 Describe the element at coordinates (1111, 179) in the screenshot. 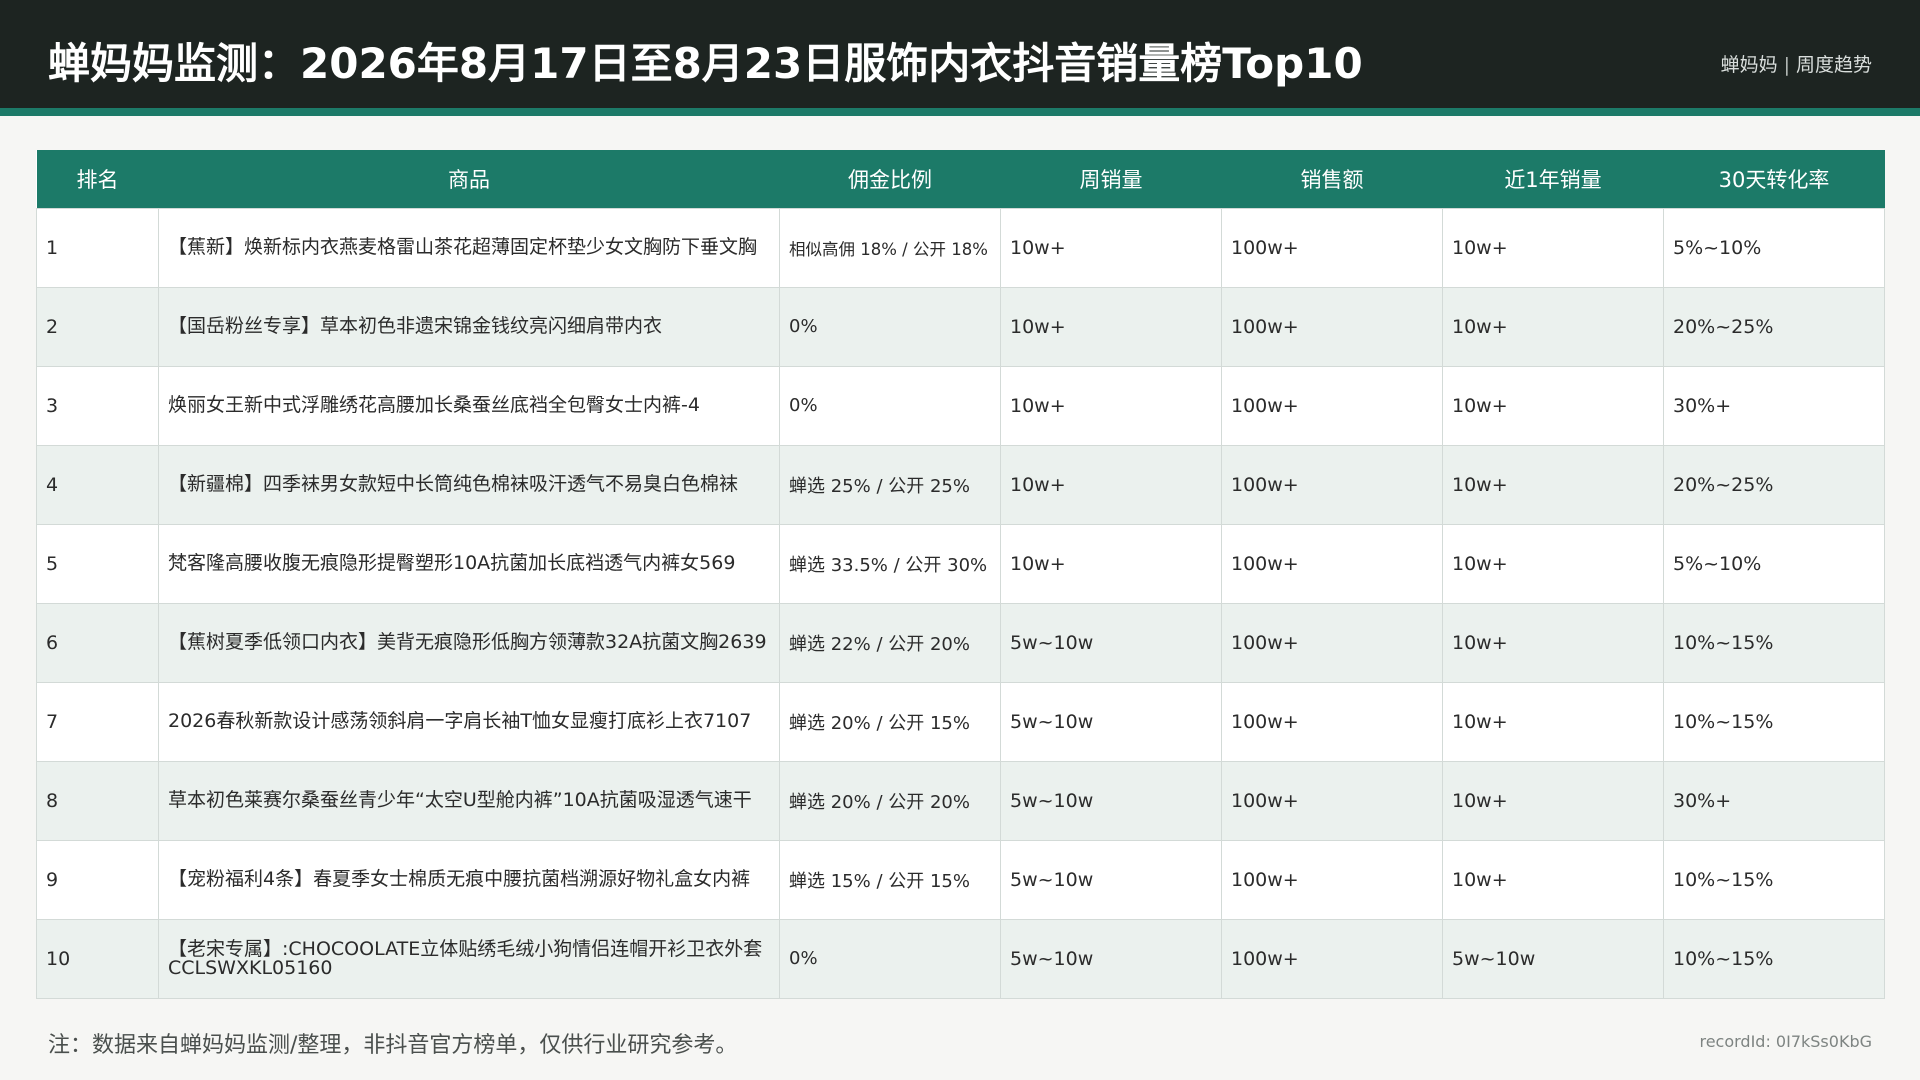

I see `column-header-weekly-sales: 周销量` at that location.